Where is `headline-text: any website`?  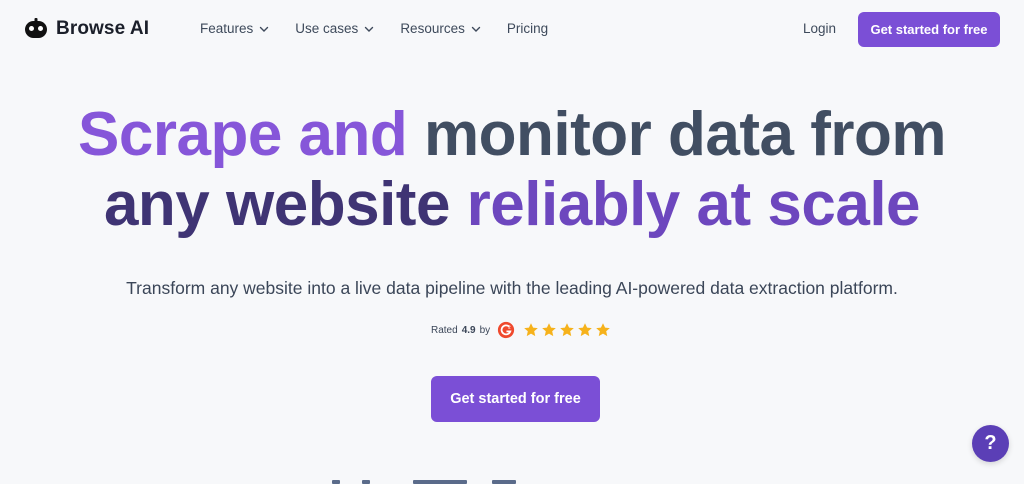
headline-text: any website is located at coordinates (276, 204).